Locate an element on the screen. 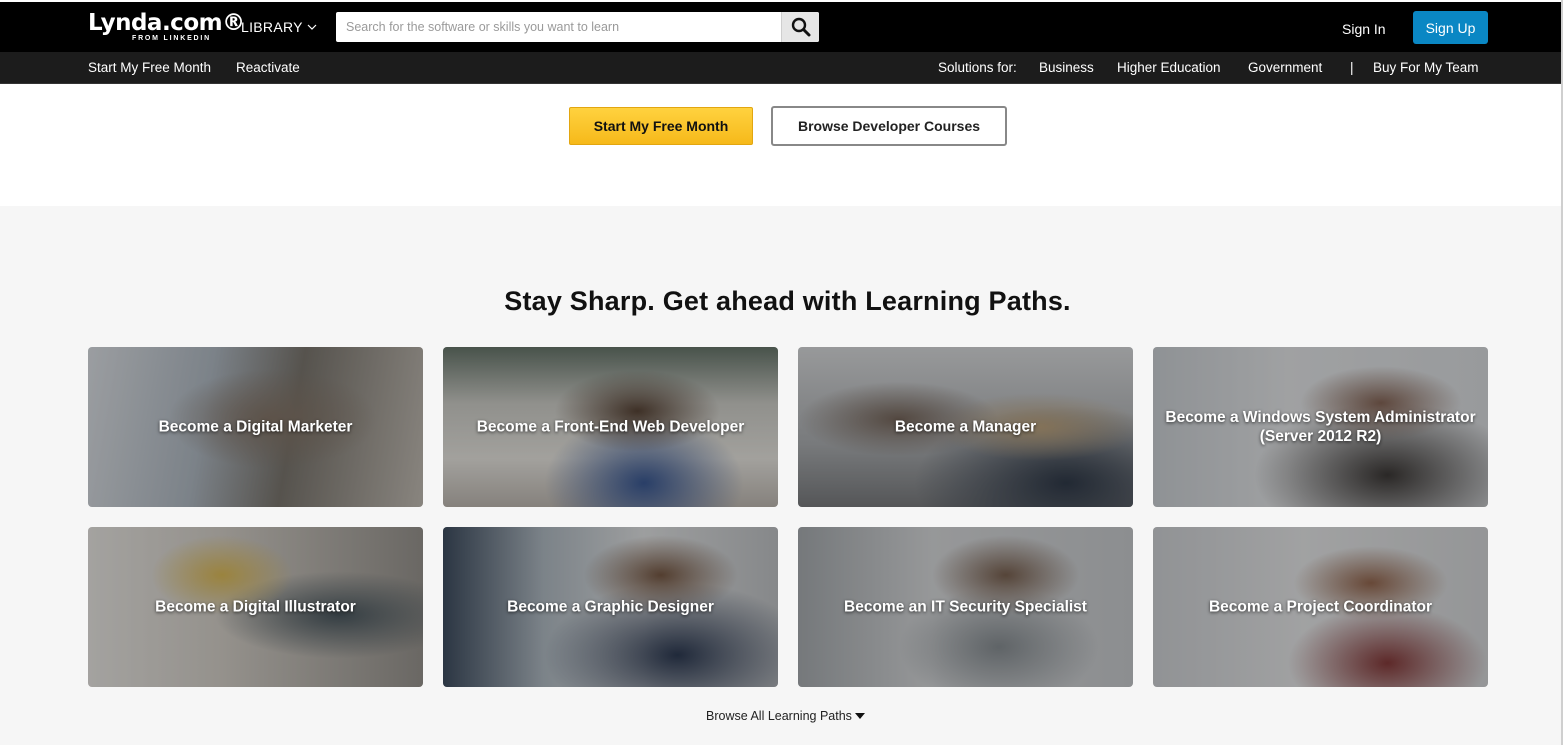 This screenshot has height=745, width=1563. higher-education-link: Higher Education is located at coordinates (1169, 67).